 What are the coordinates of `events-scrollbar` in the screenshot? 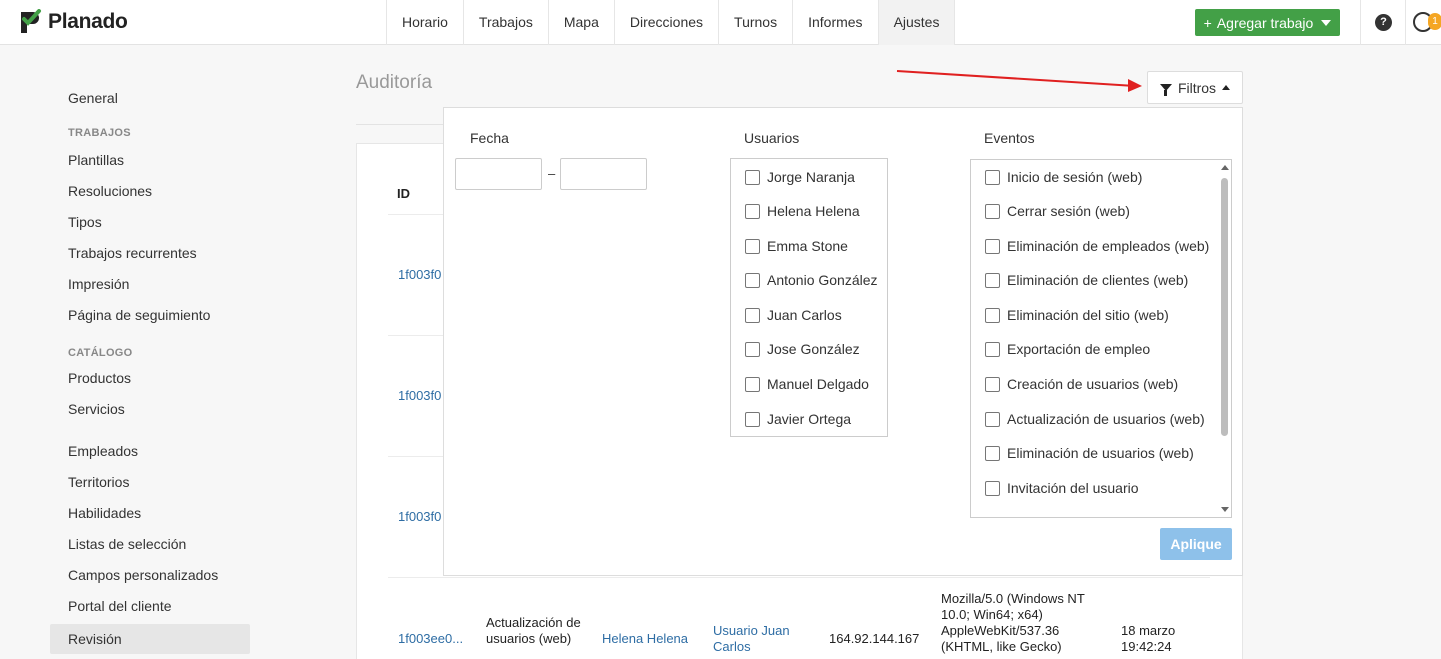 It's located at (1224, 338).